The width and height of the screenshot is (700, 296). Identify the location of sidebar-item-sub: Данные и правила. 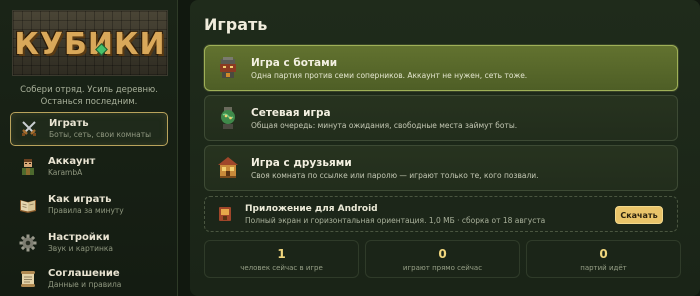
(85, 284).